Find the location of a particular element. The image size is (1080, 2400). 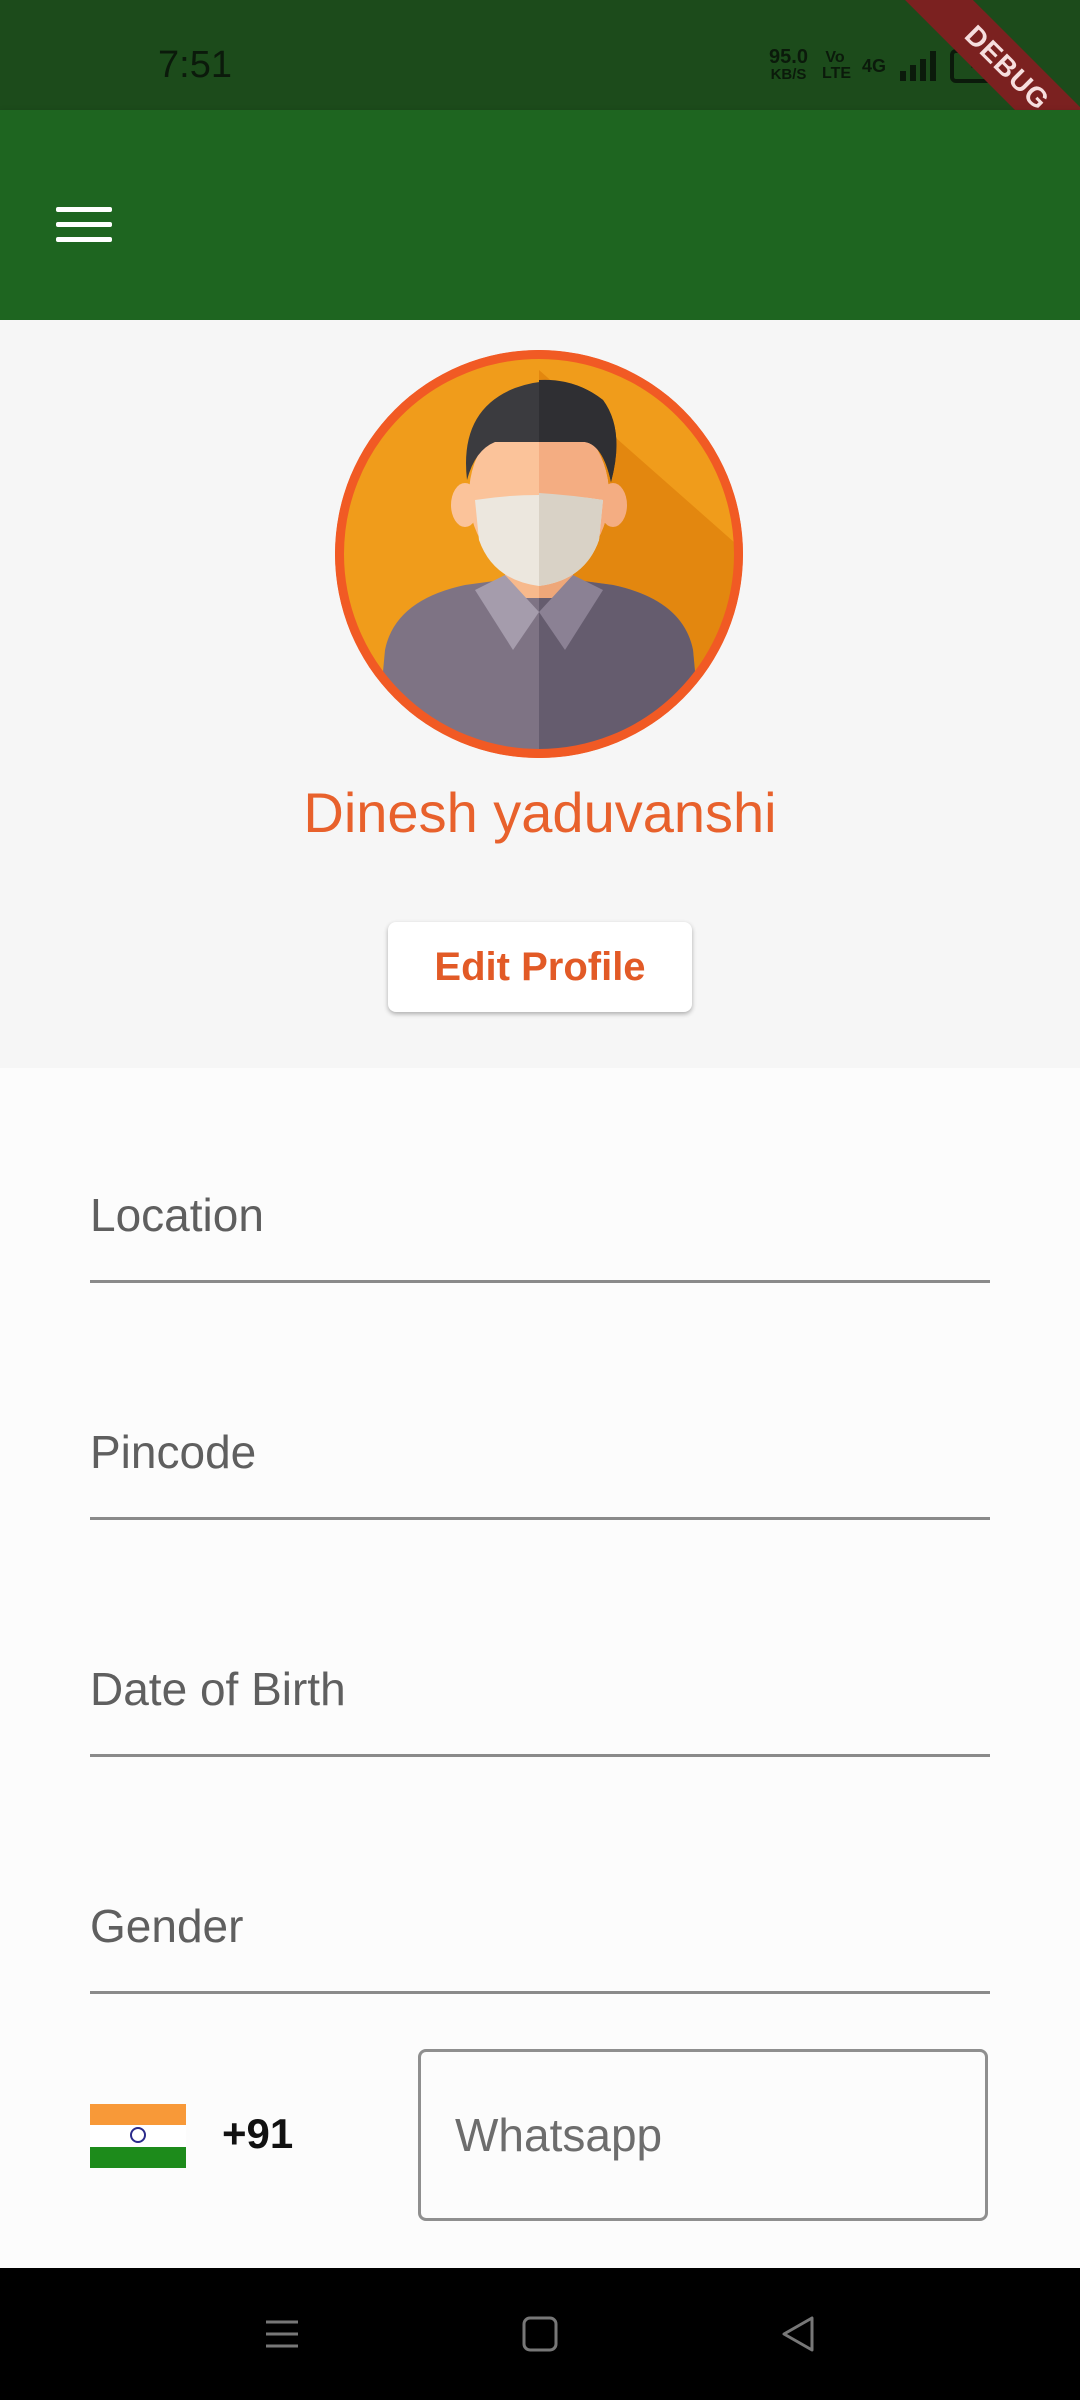

masked-man-avatar-icon is located at coordinates (539, 554).